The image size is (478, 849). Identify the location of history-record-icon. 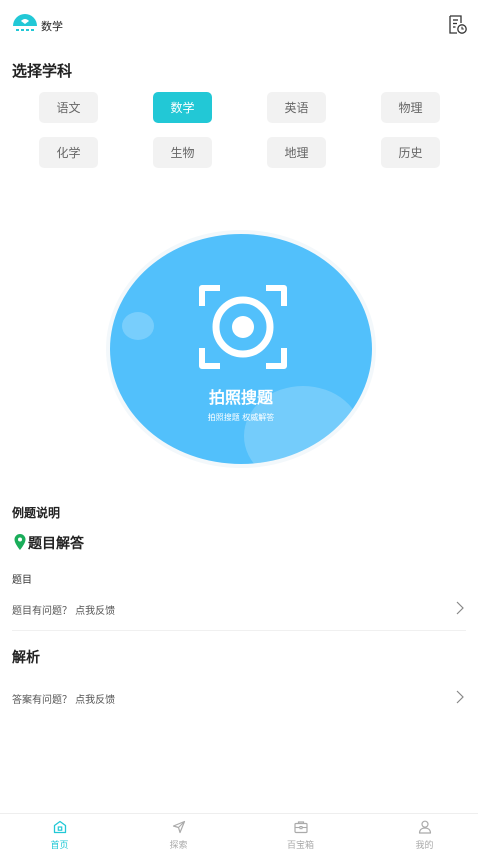
(457, 25).